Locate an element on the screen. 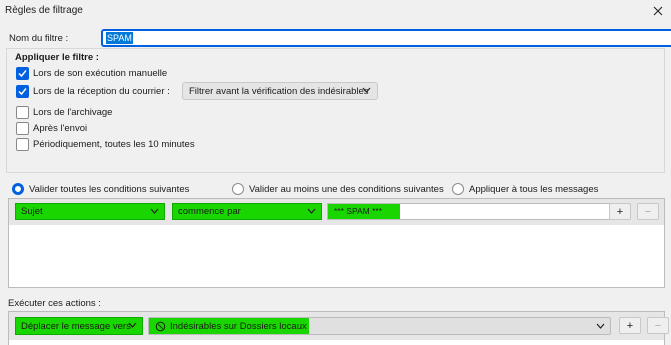 The height and width of the screenshot is (345, 671). option-periodic-label: Périodiquement, toutes les 10 minutes is located at coordinates (114, 144).